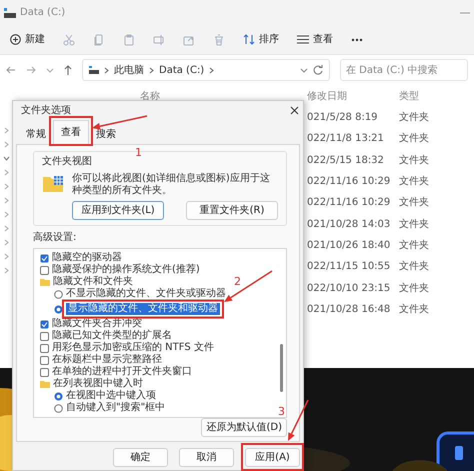  I want to click on setting-label: 不显示隐藏的文件、文件夹或驱动器, so click(146, 294).